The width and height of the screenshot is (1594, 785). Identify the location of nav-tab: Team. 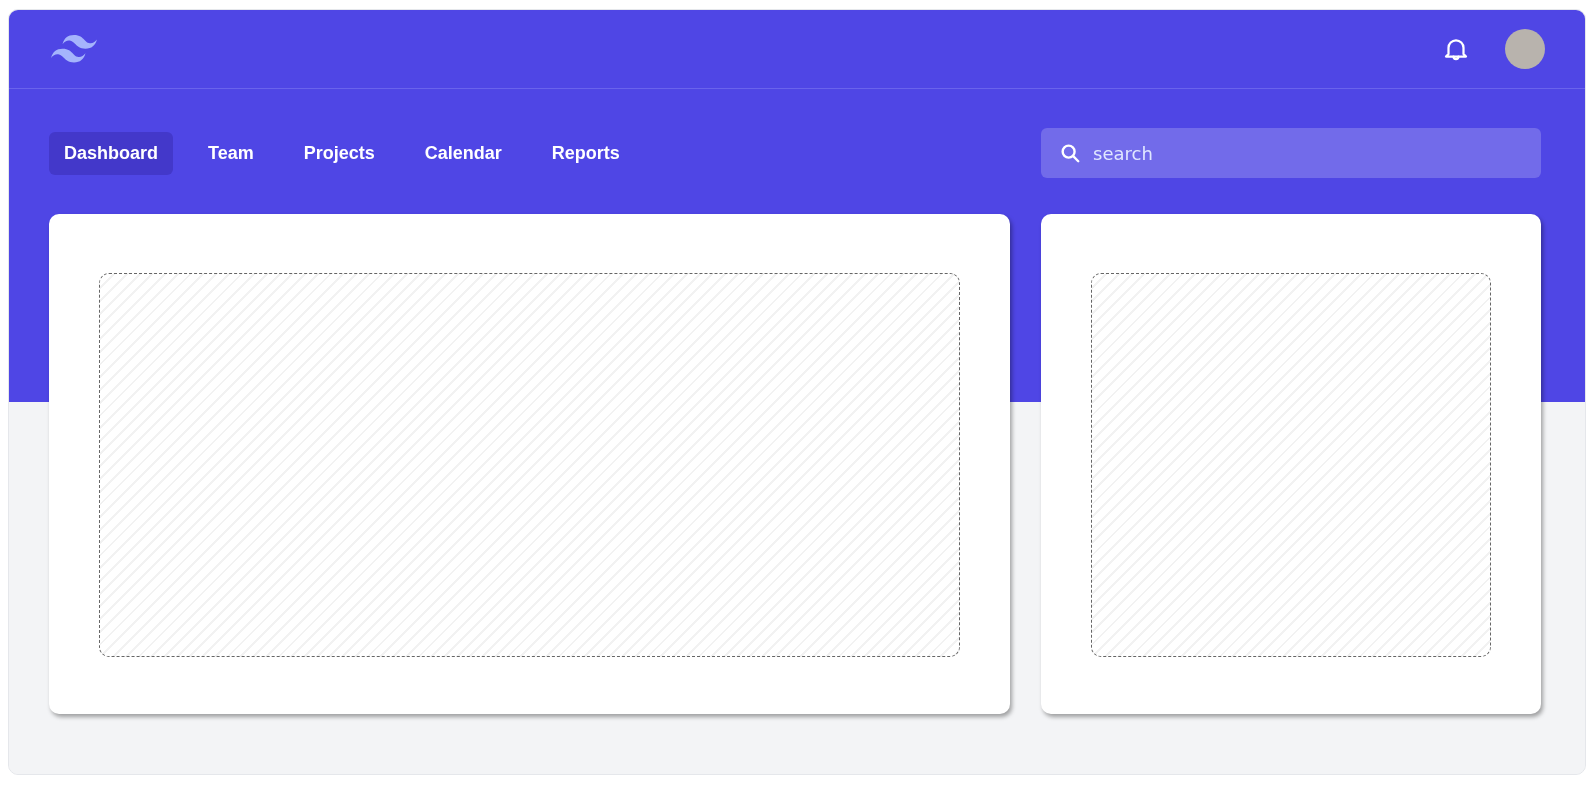
(231, 153).